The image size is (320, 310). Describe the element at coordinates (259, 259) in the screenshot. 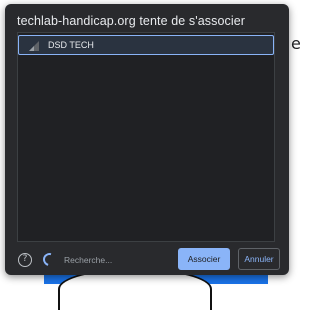

I see `cancel-button: Annuler` at that location.